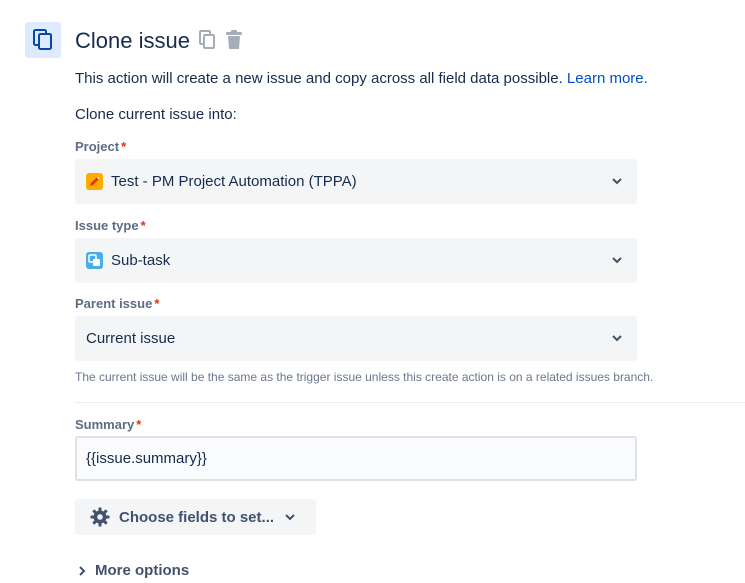  I want to click on duplicate-icon, so click(208, 40).